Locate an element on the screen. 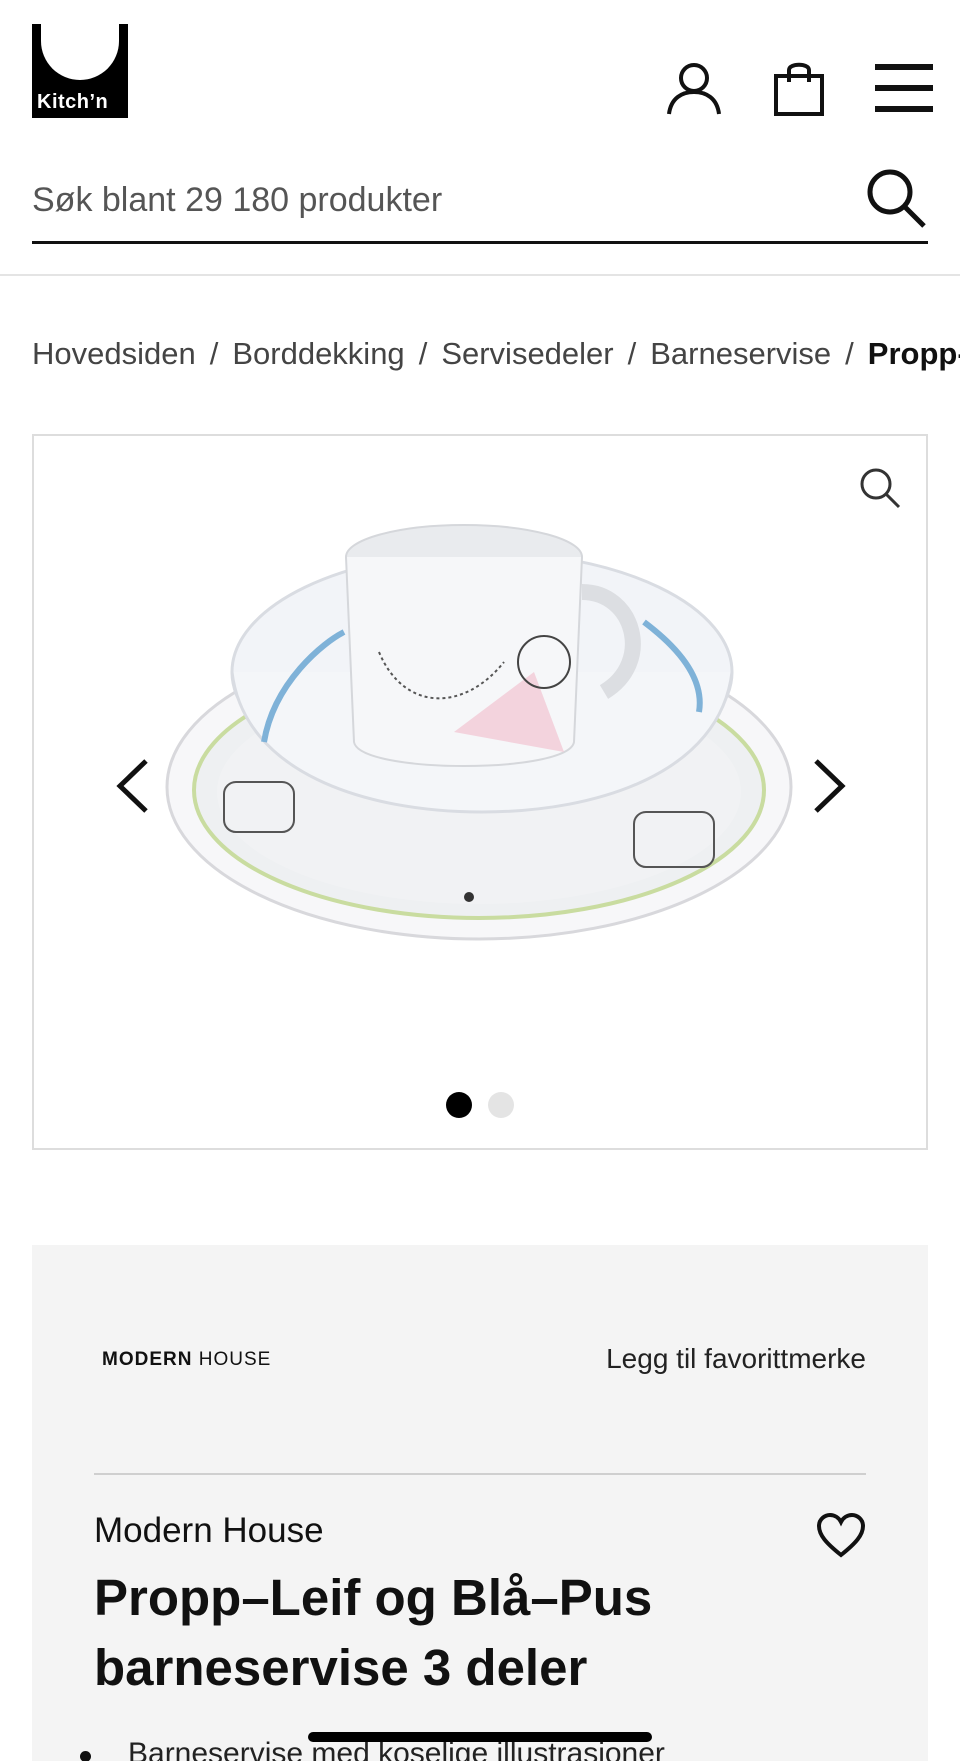 The image size is (960, 1761). shopping-bag-icon is located at coordinates (799, 88).